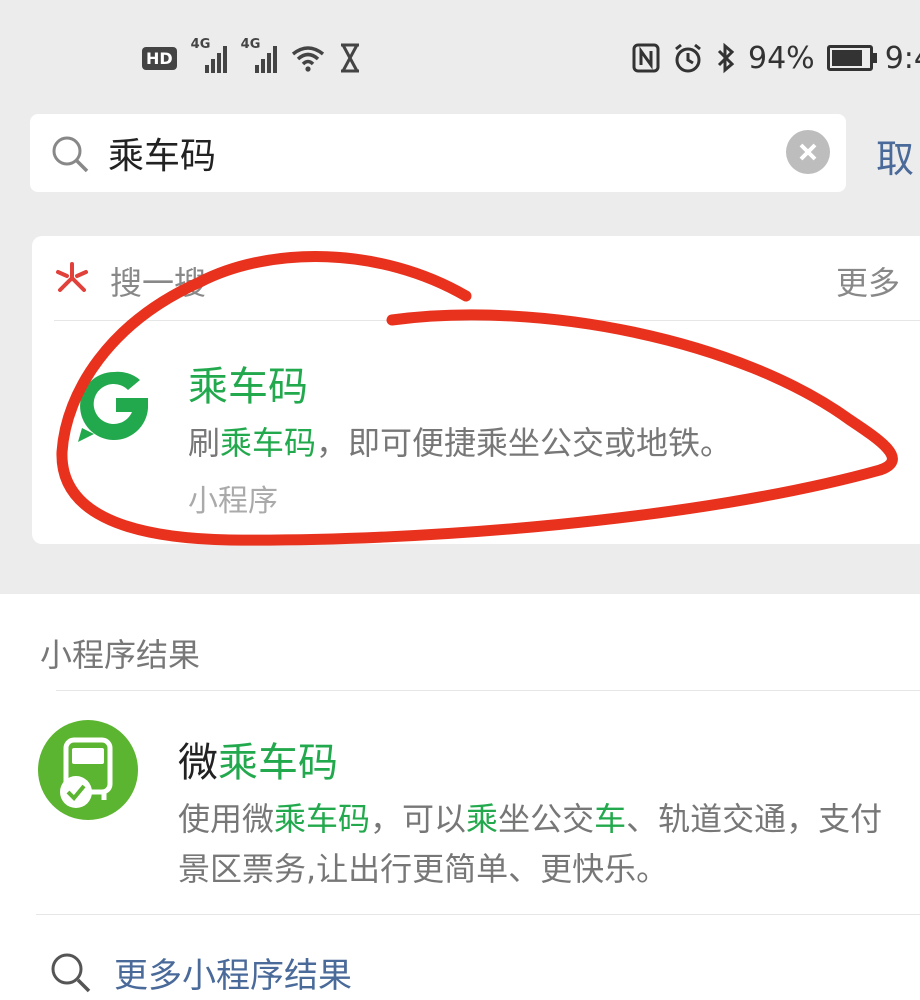 This screenshot has height=1000, width=920. I want to click on cancel-button: 取, so click(895, 155).